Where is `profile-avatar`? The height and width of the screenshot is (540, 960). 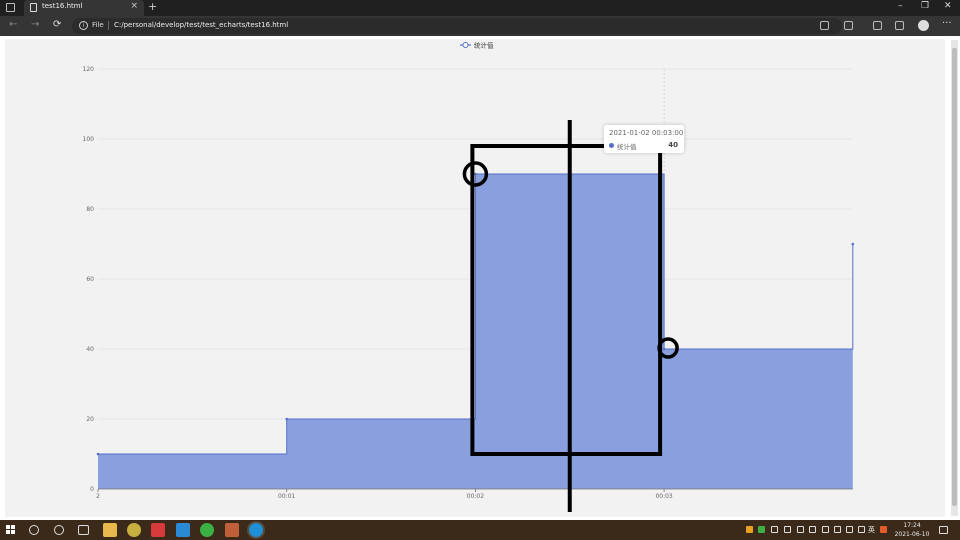 profile-avatar is located at coordinates (923, 25).